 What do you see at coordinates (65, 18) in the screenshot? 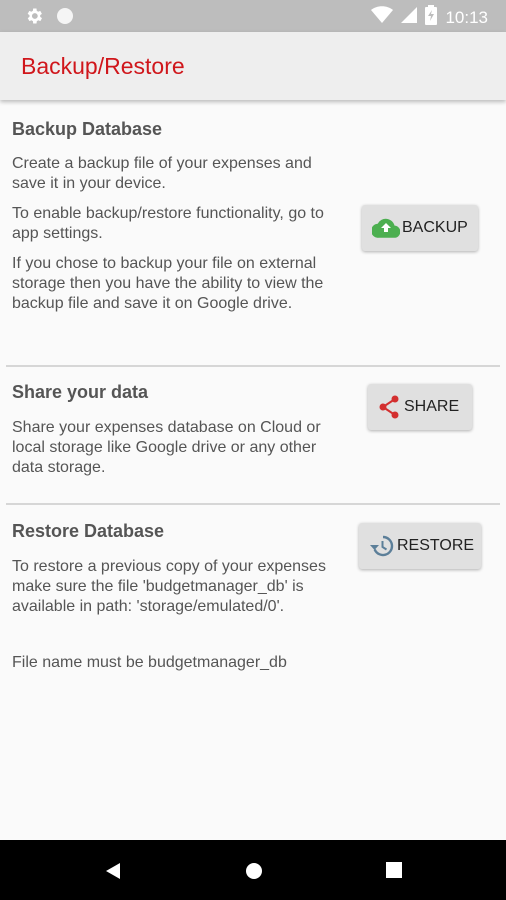
I see `circle-icon` at bounding box center [65, 18].